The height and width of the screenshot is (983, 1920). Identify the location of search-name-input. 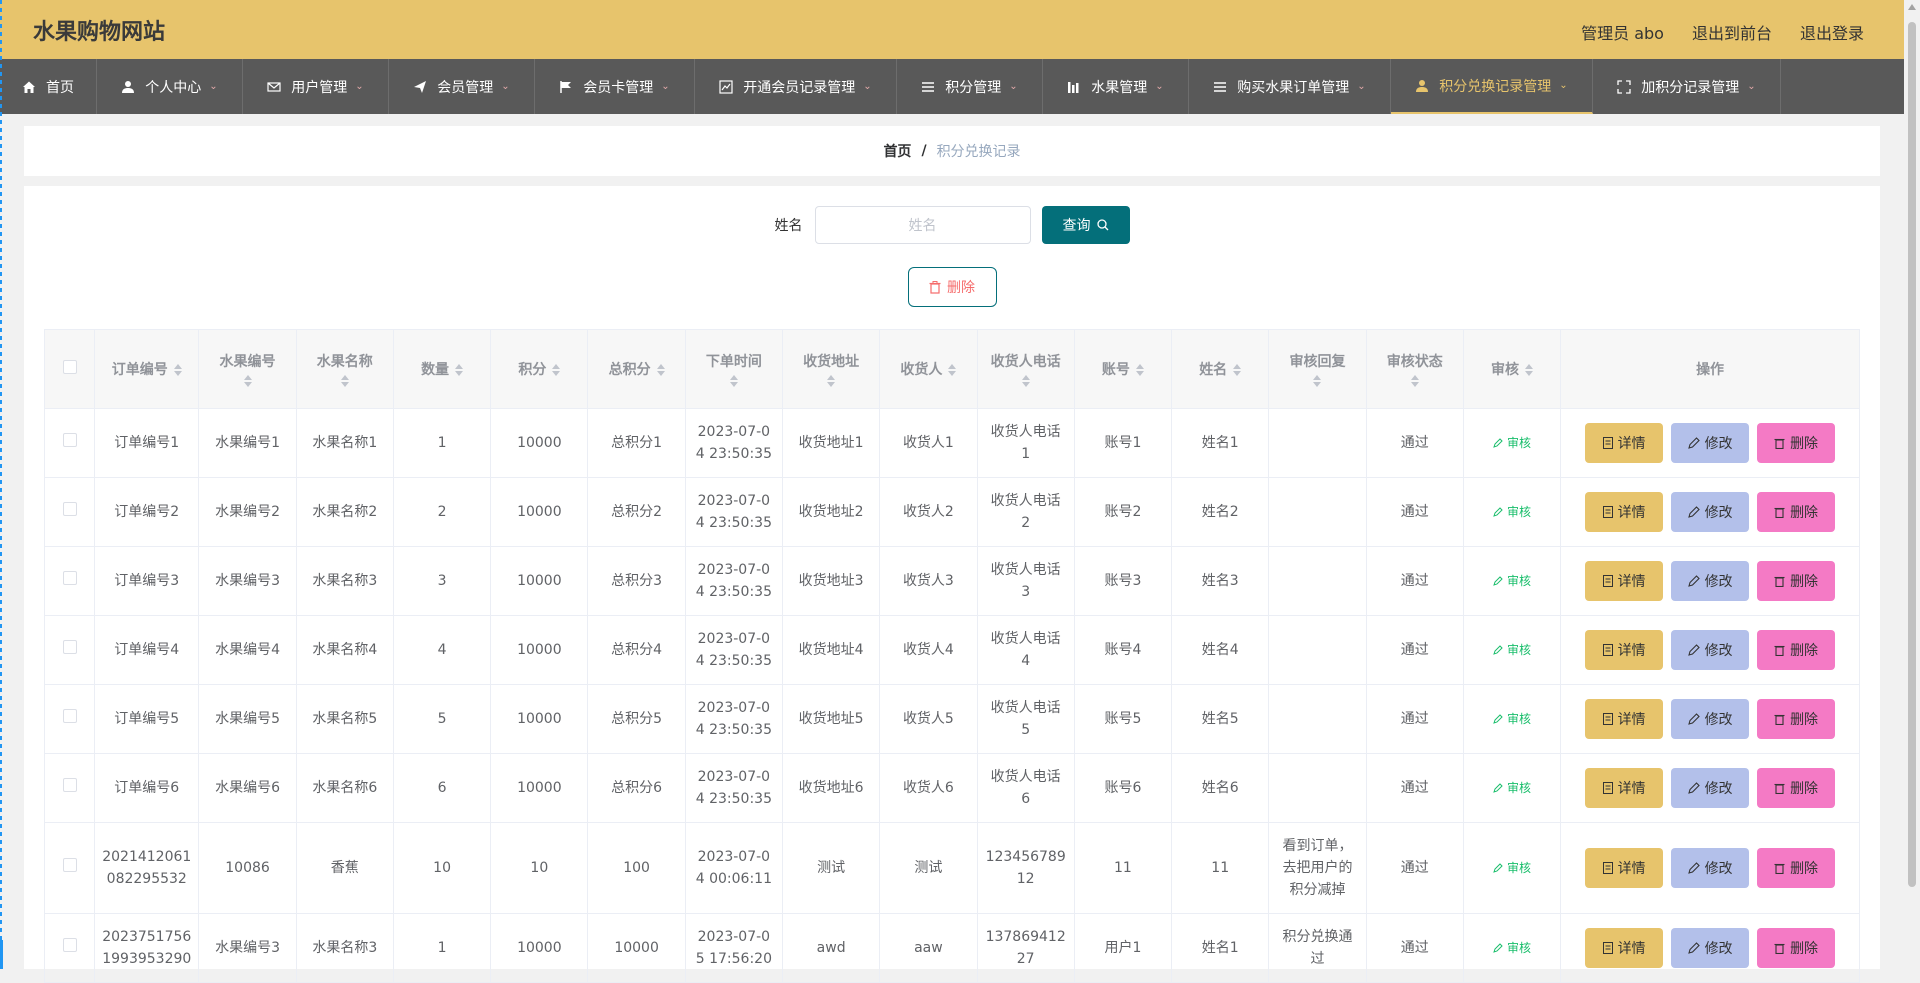
(922, 225).